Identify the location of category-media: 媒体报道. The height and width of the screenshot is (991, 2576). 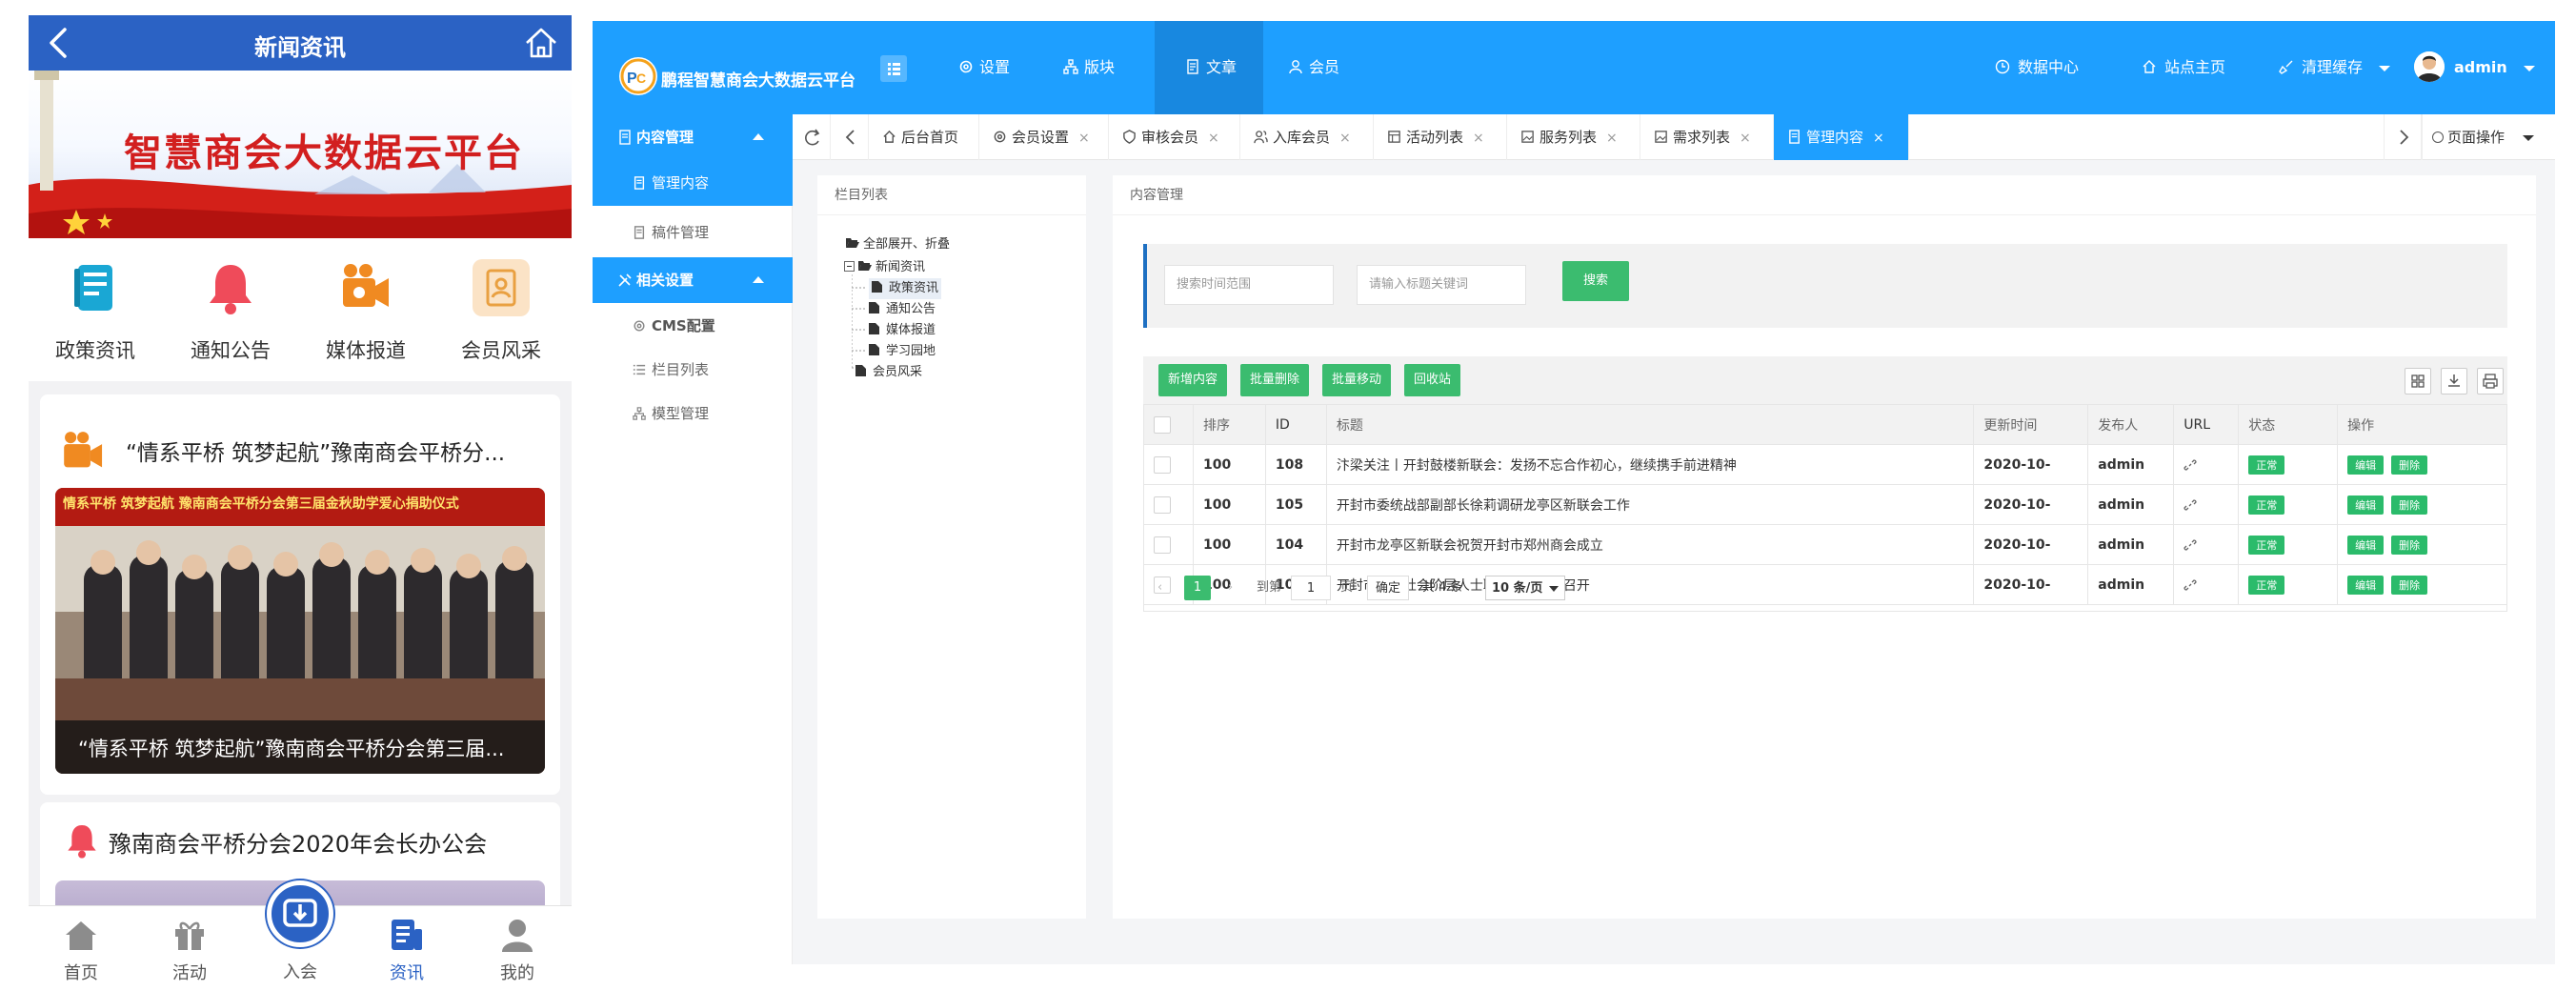
(366, 311).